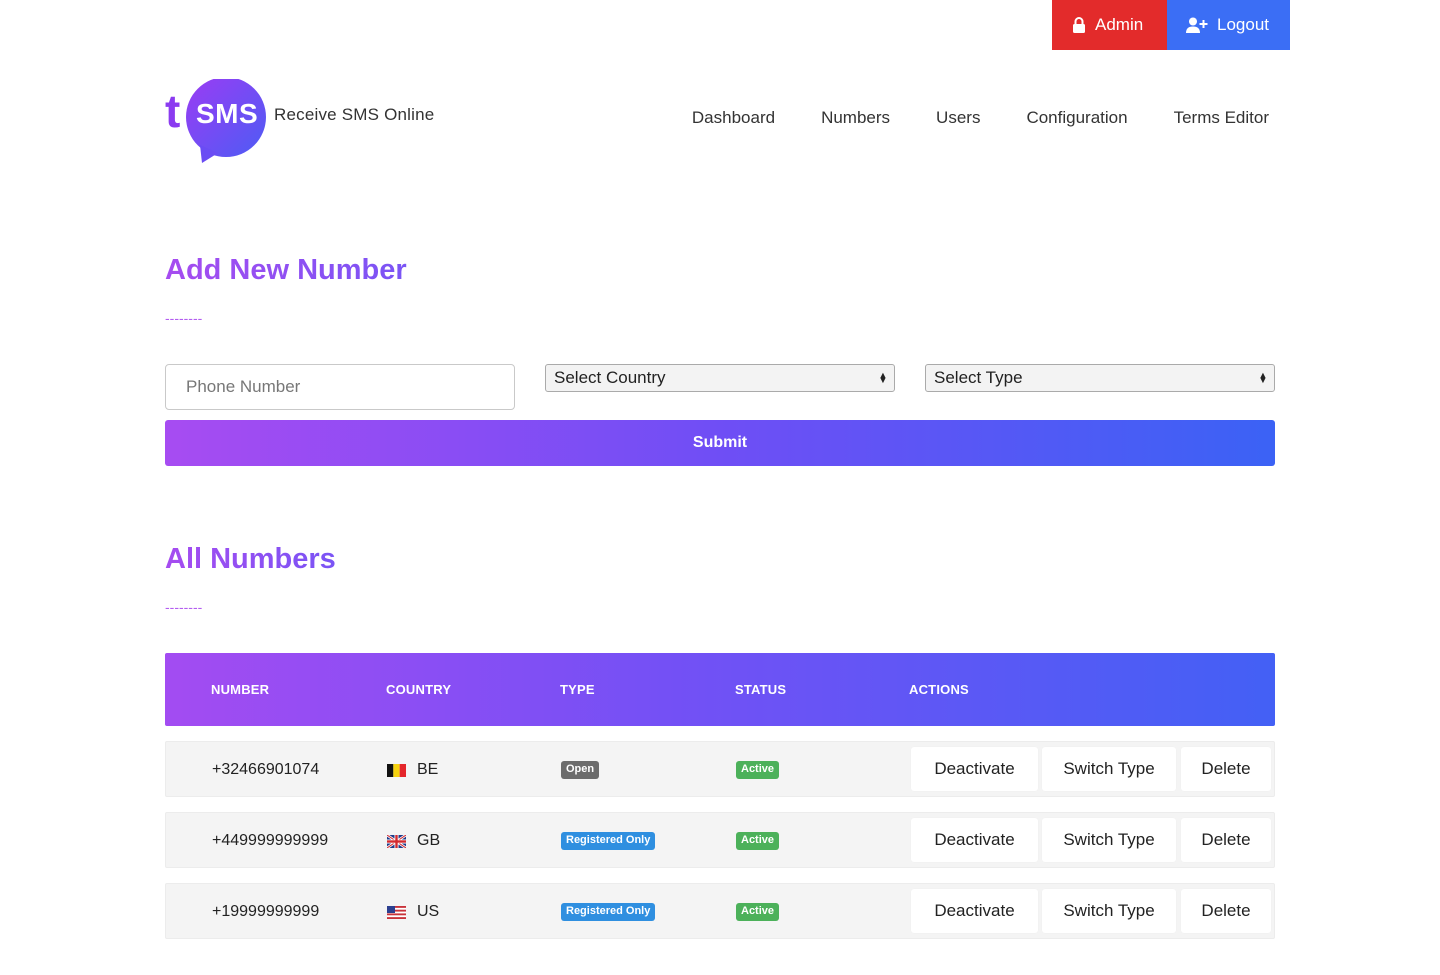  Describe the element at coordinates (1079, 25) in the screenshot. I see `lock-icon` at that location.